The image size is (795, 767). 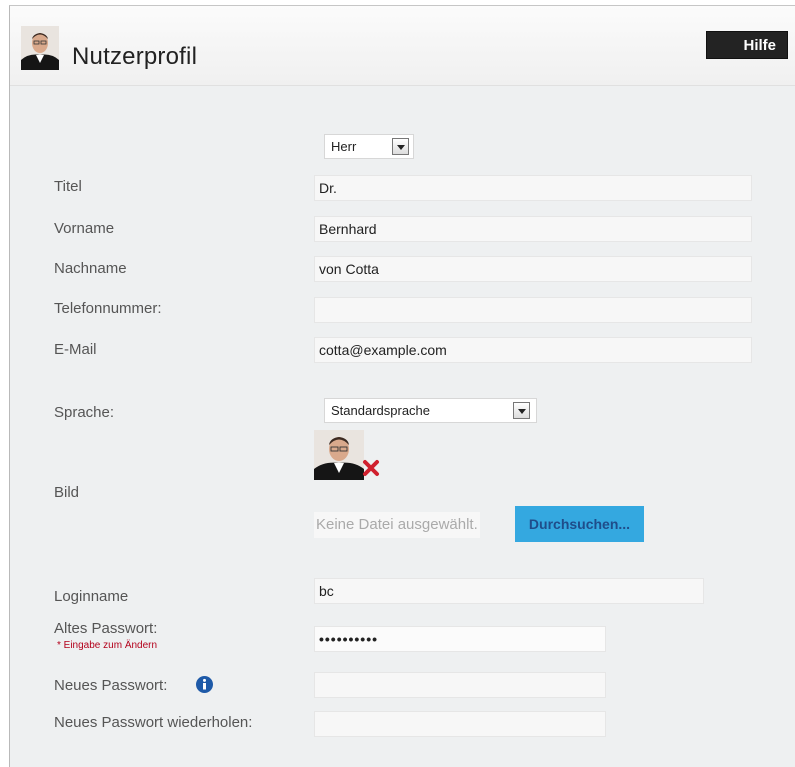 I want to click on page-header: Nutzerprofil Hilfe, so click(x=402, y=46).